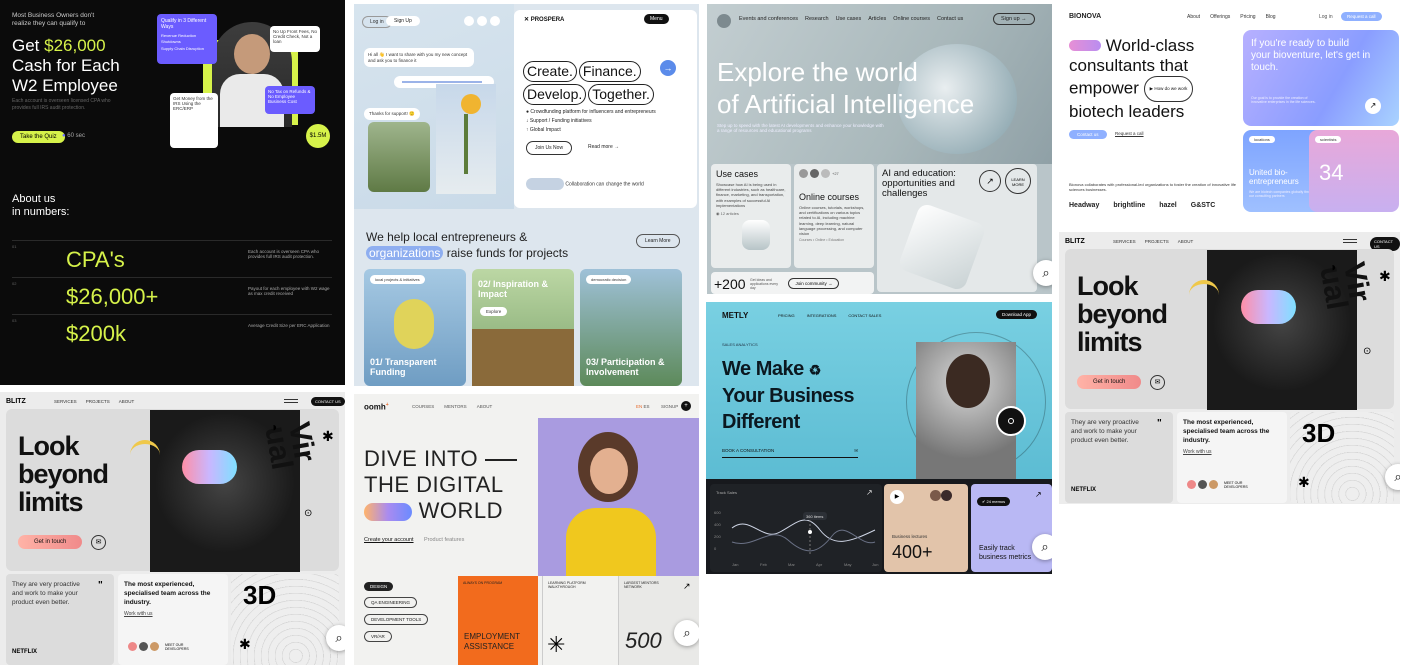  I want to click on explore-button: Explore, so click(494, 311).